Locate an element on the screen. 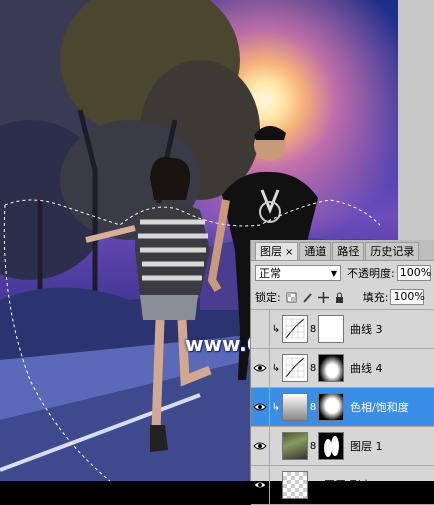 Image resolution: width=434 pixels, height=505 pixels. tab-channels-label: 通道 is located at coordinates (315, 251).